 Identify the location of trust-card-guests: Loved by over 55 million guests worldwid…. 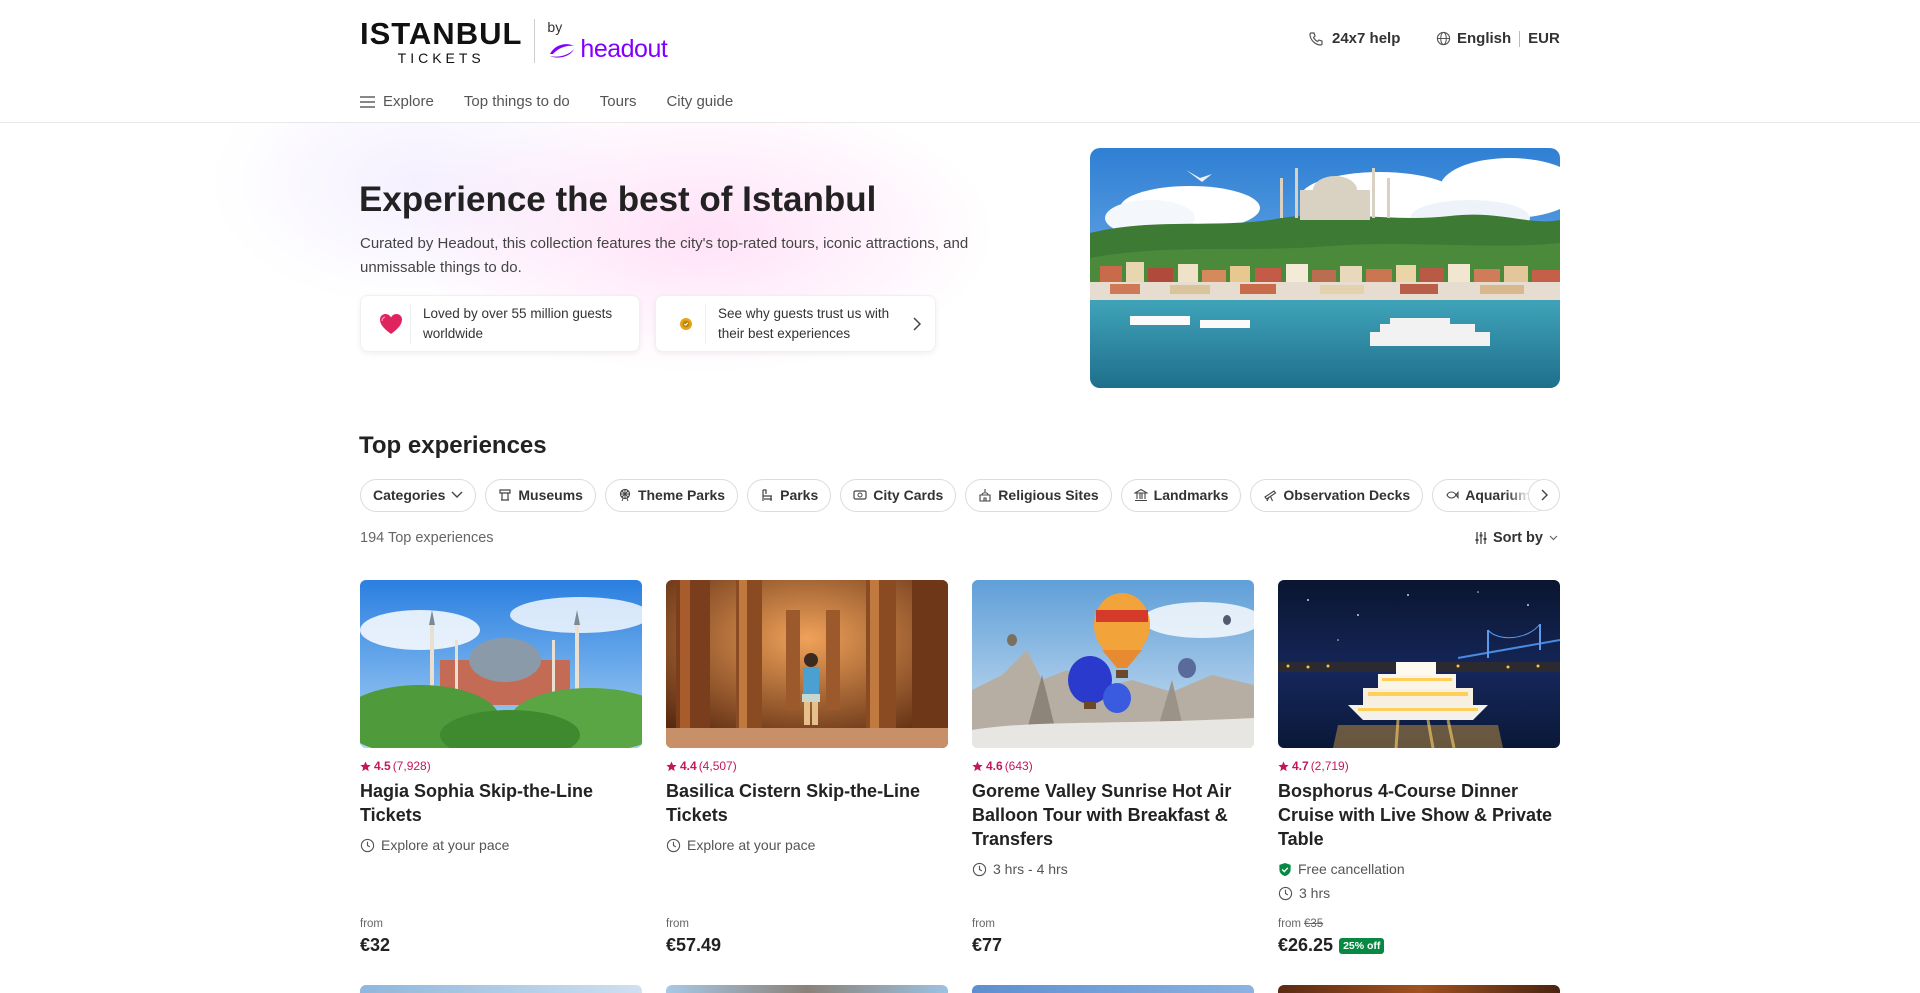
(500, 323).